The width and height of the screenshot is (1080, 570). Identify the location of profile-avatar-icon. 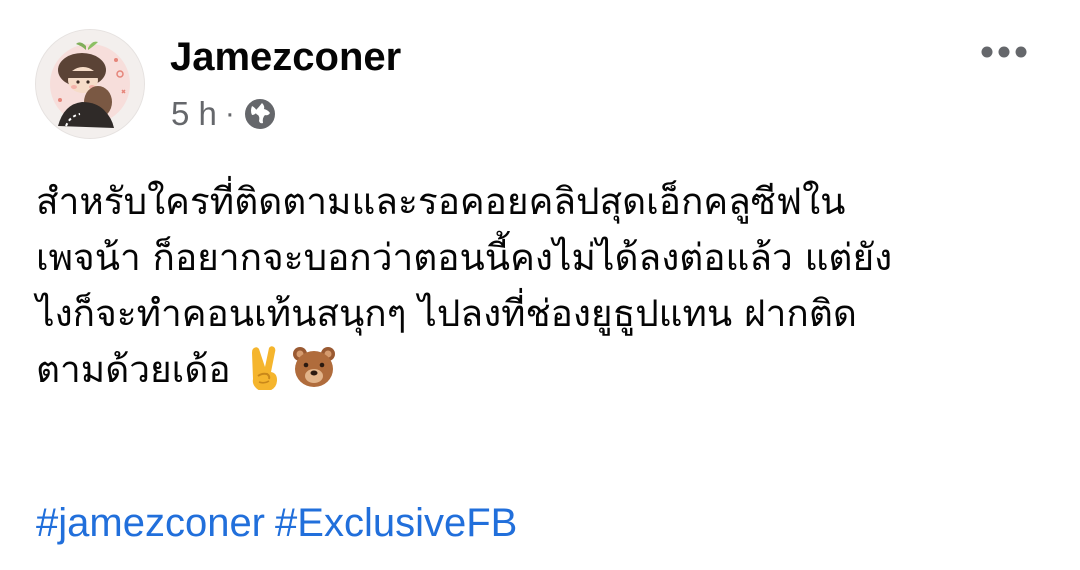
(90, 84).